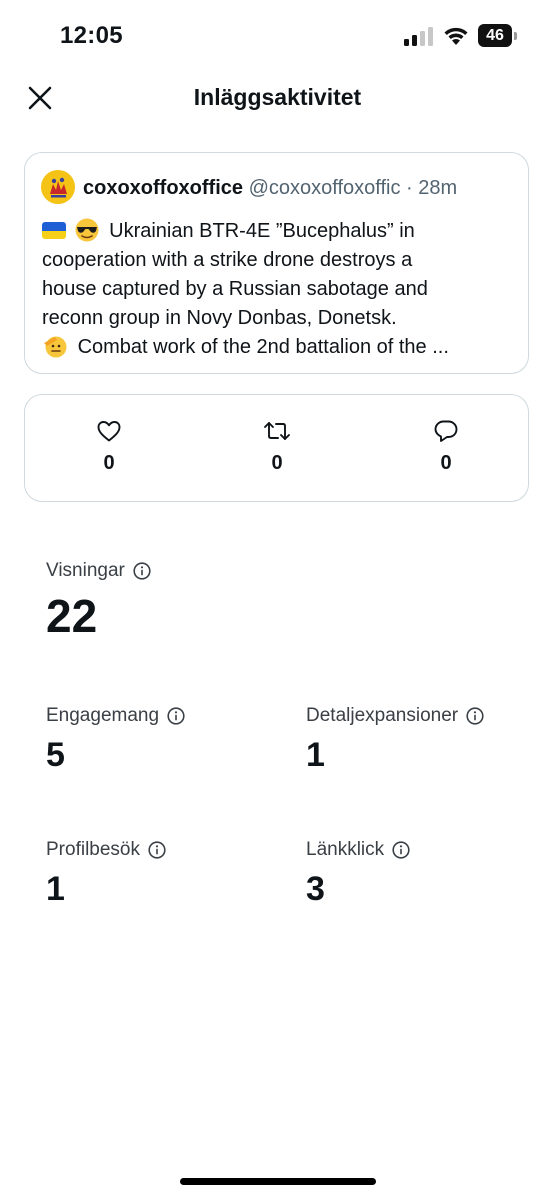 This screenshot has height=1200, width=555. What do you see at coordinates (446, 447) in the screenshot?
I see `replies-button: 0` at bounding box center [446, 447].